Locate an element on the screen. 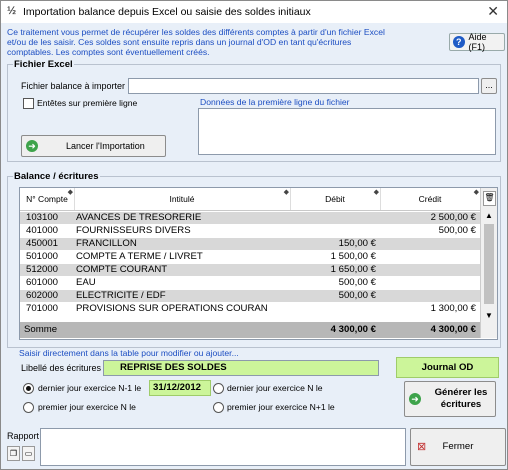  cell-intitule: EAU is located at coordinates (86, 282).